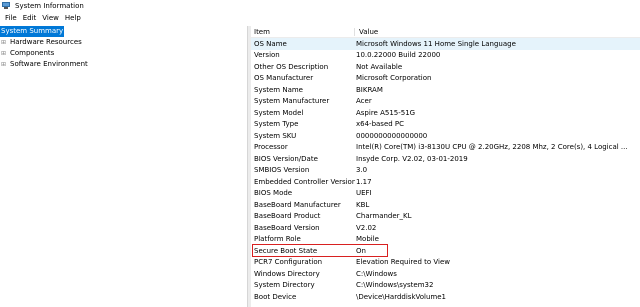 The image size is (640, 307). Describe the element at coordinates (30, 18) in the screenshot. I see `menu-edit: Edit` at that location.